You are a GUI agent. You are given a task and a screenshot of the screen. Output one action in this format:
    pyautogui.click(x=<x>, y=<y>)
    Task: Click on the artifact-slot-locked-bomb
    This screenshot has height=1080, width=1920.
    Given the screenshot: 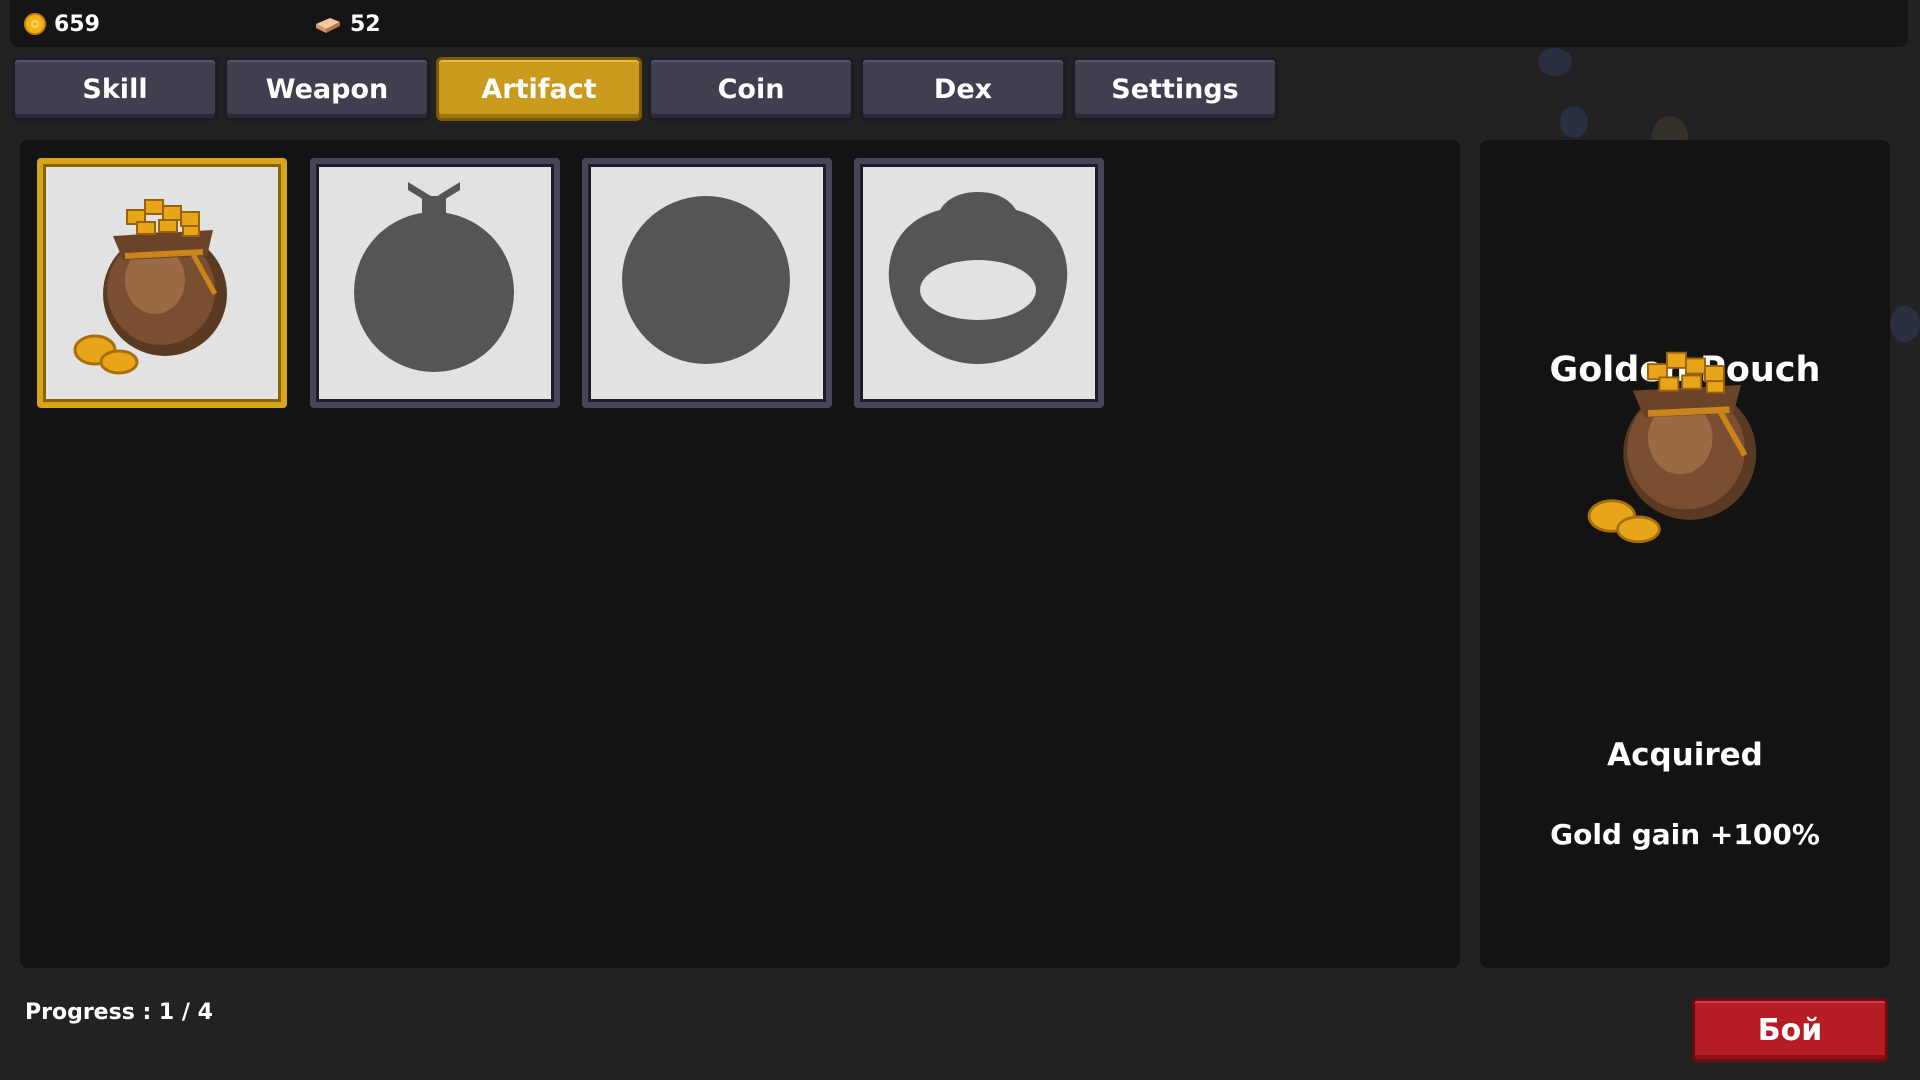 What is the action you would take?
    pyautogui.click(x=435, y=283)
    